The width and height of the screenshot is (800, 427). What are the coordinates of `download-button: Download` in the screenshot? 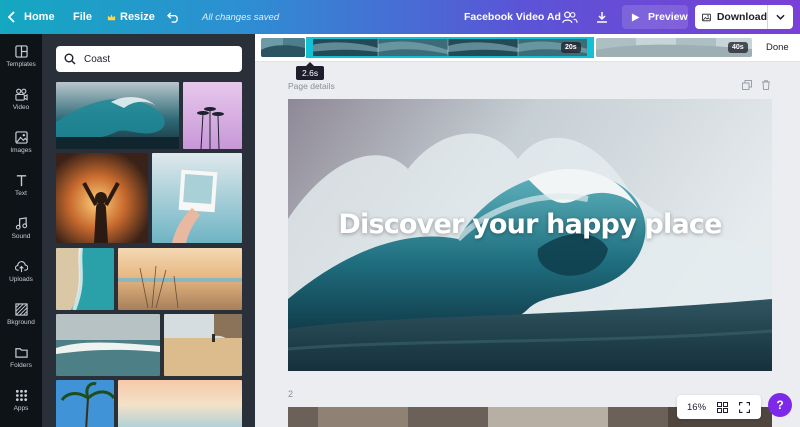 It's located at (744, 17).